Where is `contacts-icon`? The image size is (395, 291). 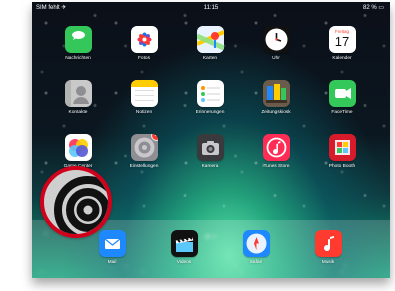
contacts-icon is located at coordinates (78, 93).